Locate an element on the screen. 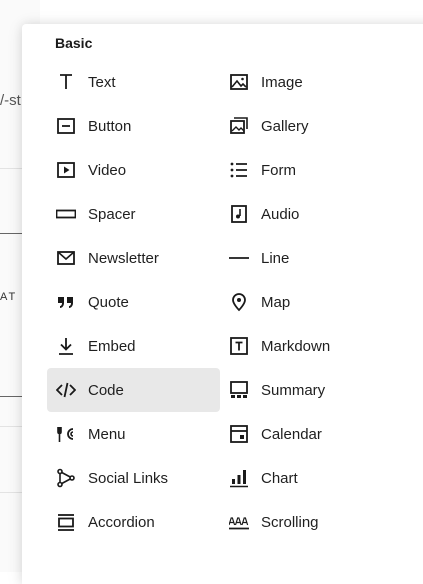 The image size is (423, 584). block-item-label: Video is located at coordinates (107, 170).